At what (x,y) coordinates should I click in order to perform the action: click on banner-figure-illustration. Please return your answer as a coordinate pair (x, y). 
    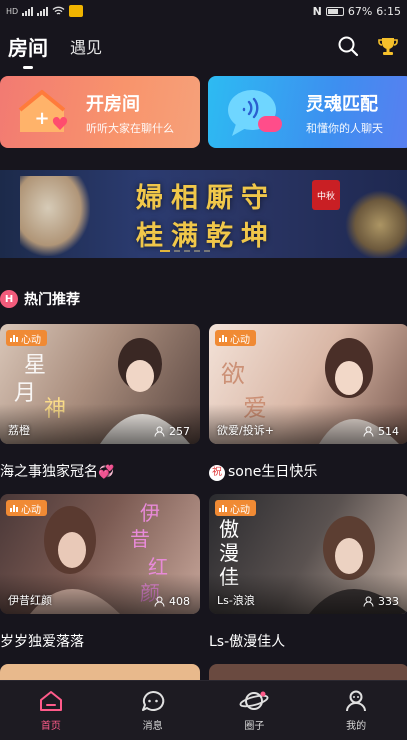
    Looking at the image, I should click on (55, 216).